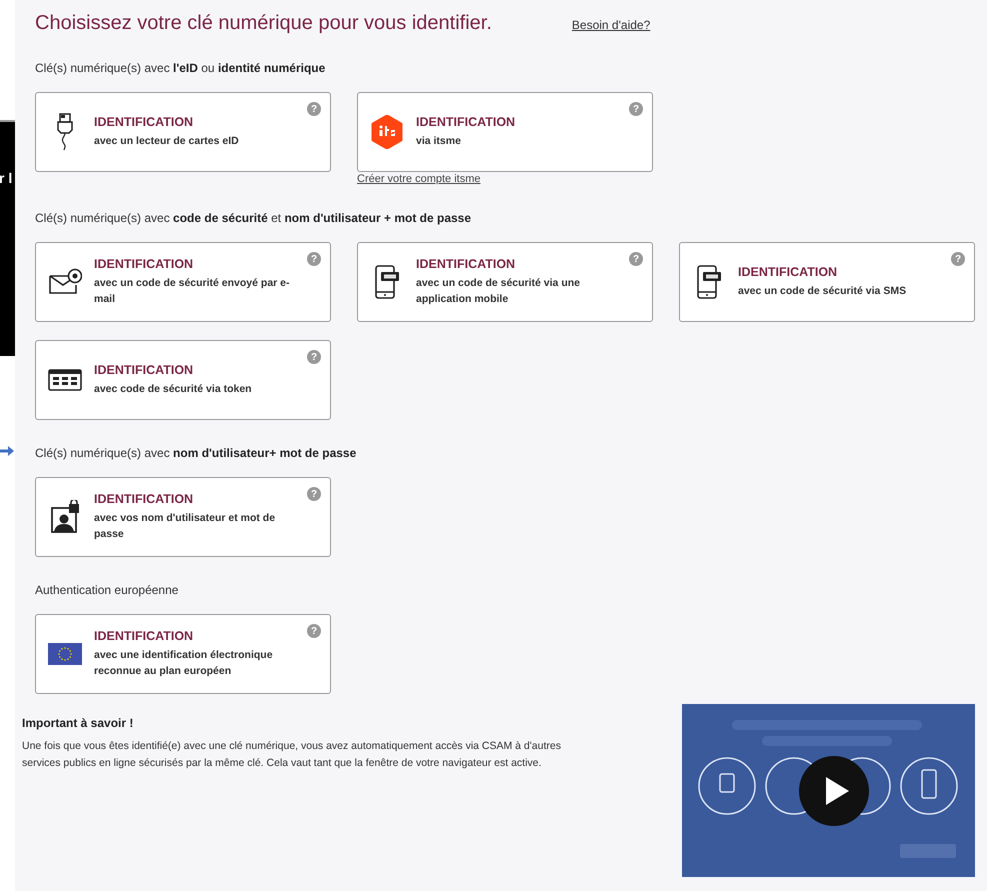  Describe the element at coordinates (185, 526) in the screenshot. I see `option-description: avec vos nom d'utilisateur et mot de passe` at that location.